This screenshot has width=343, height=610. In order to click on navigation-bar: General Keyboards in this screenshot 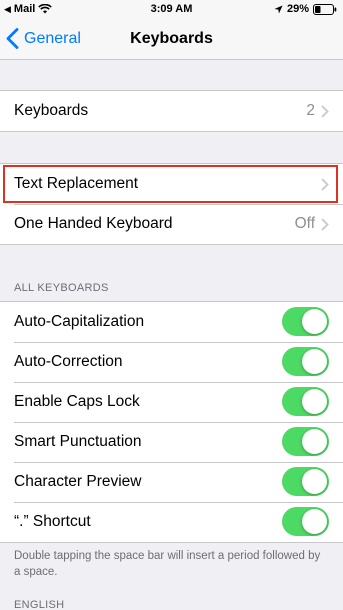, I will do `click(171, 40)`.